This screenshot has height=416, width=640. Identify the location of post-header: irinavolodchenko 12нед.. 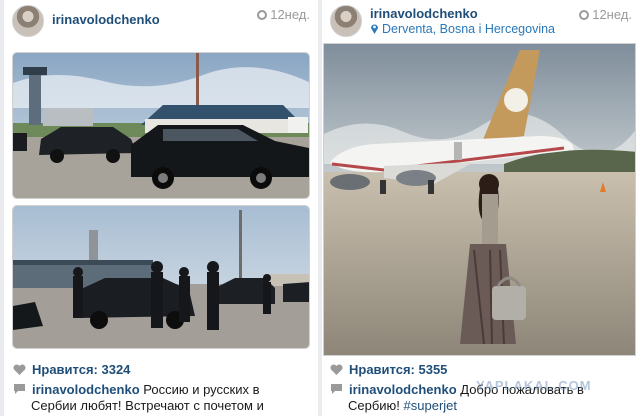
(161, 21).